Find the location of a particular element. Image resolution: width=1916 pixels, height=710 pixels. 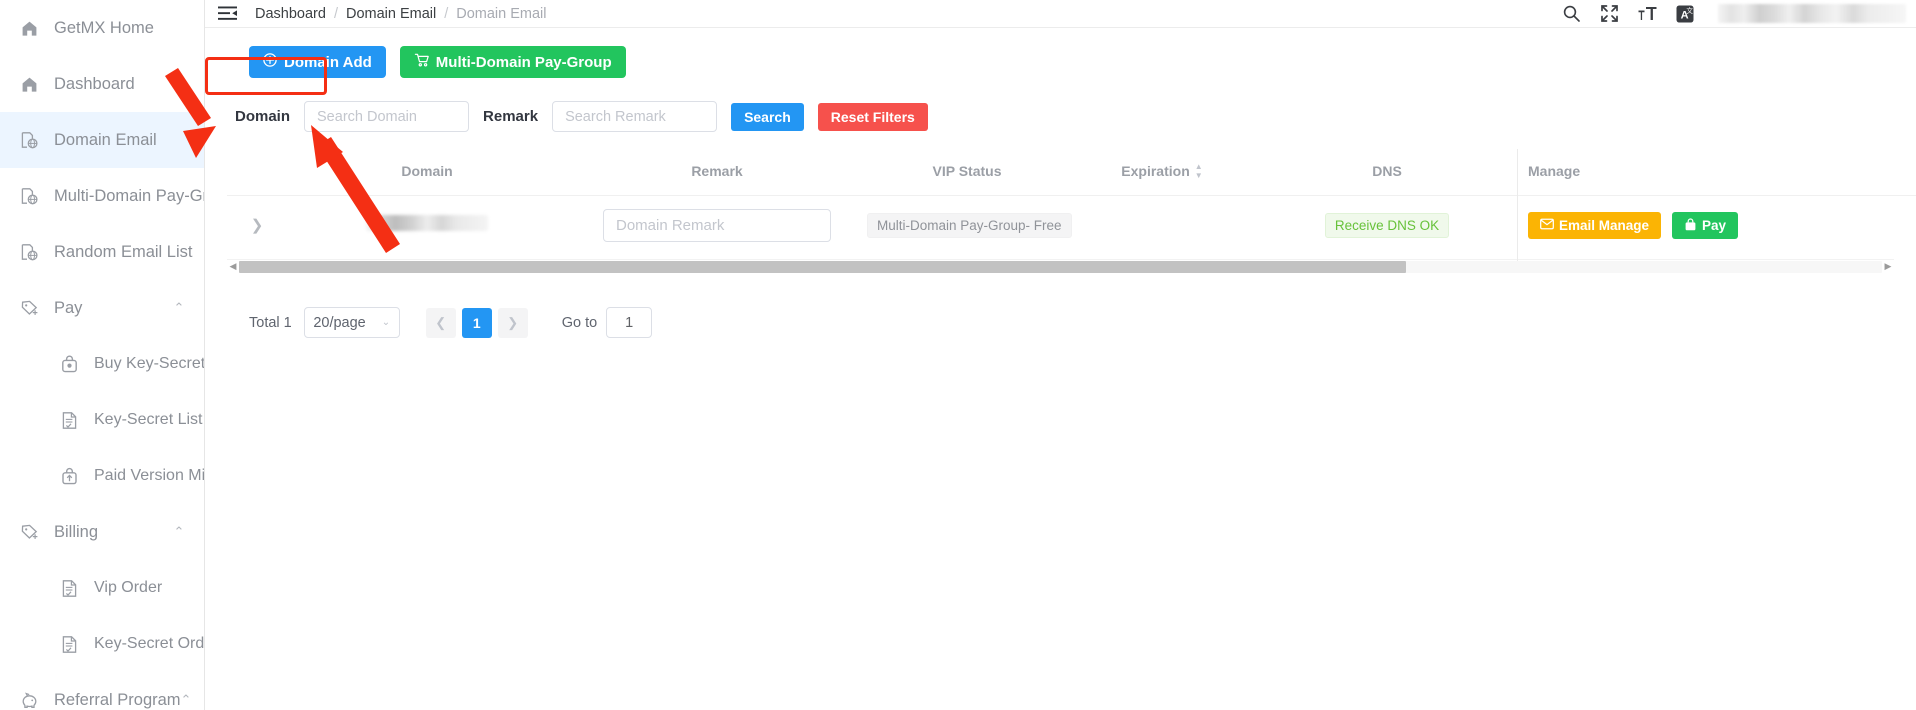

sidebar-item-label: Dashboard is located at coordinates (94, 83).